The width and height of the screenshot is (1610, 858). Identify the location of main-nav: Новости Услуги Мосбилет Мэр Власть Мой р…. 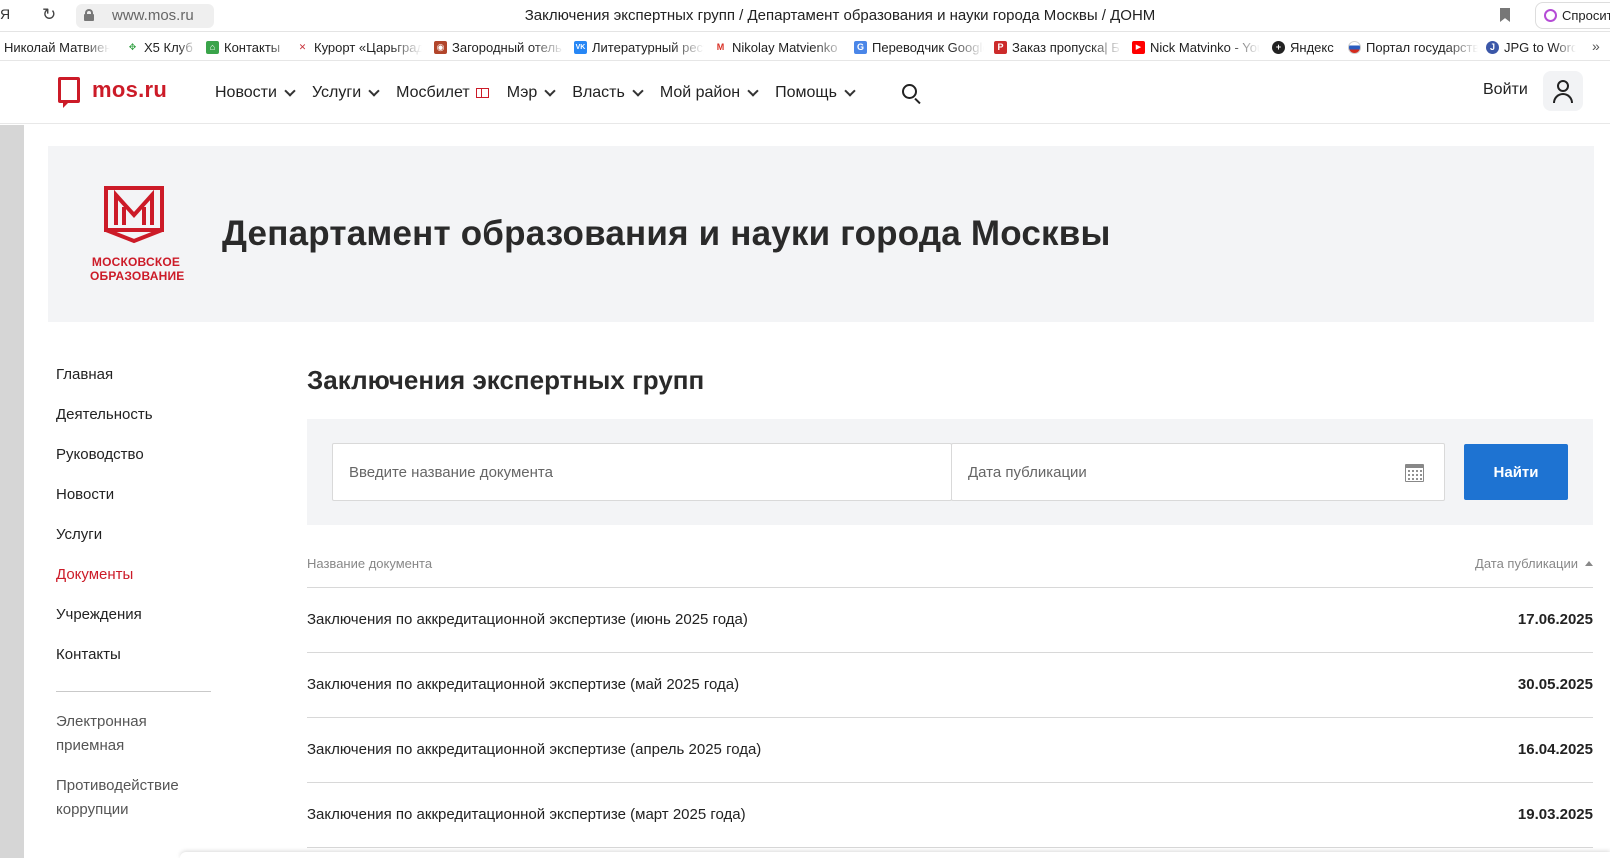
(543, 93).